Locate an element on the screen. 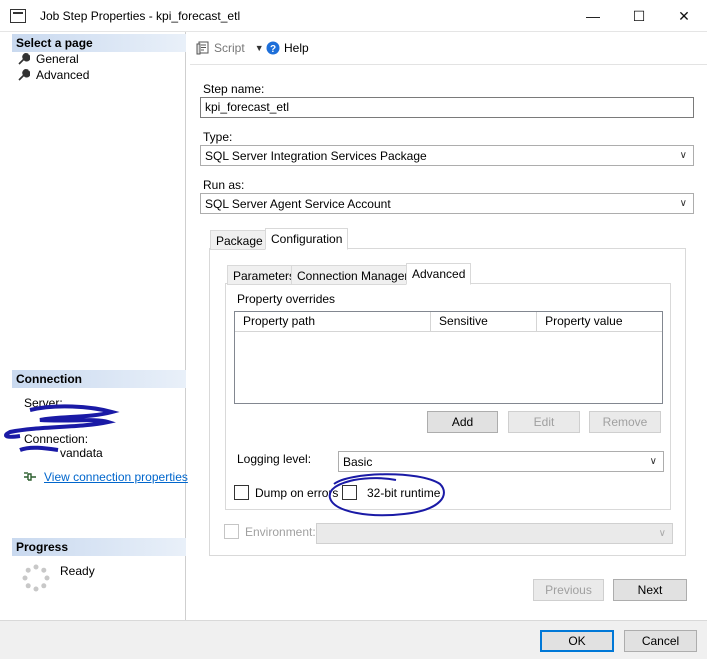 Image resolution: width=707 pixels, height=659 pixels. column-header: Property path is located at coordinates (333, 321).